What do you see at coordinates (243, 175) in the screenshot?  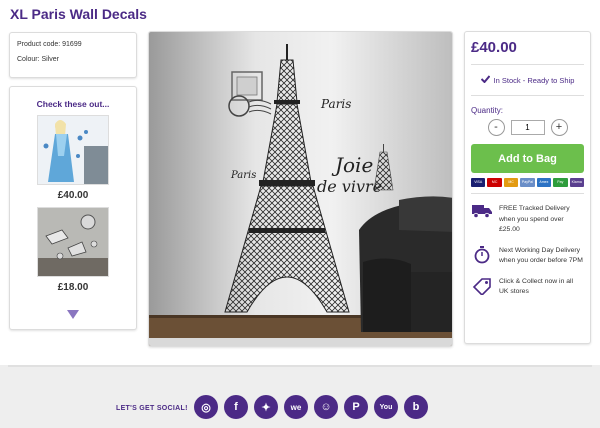 I see `decal-text-paris-side: Paris` at bounding box center [243, 175].